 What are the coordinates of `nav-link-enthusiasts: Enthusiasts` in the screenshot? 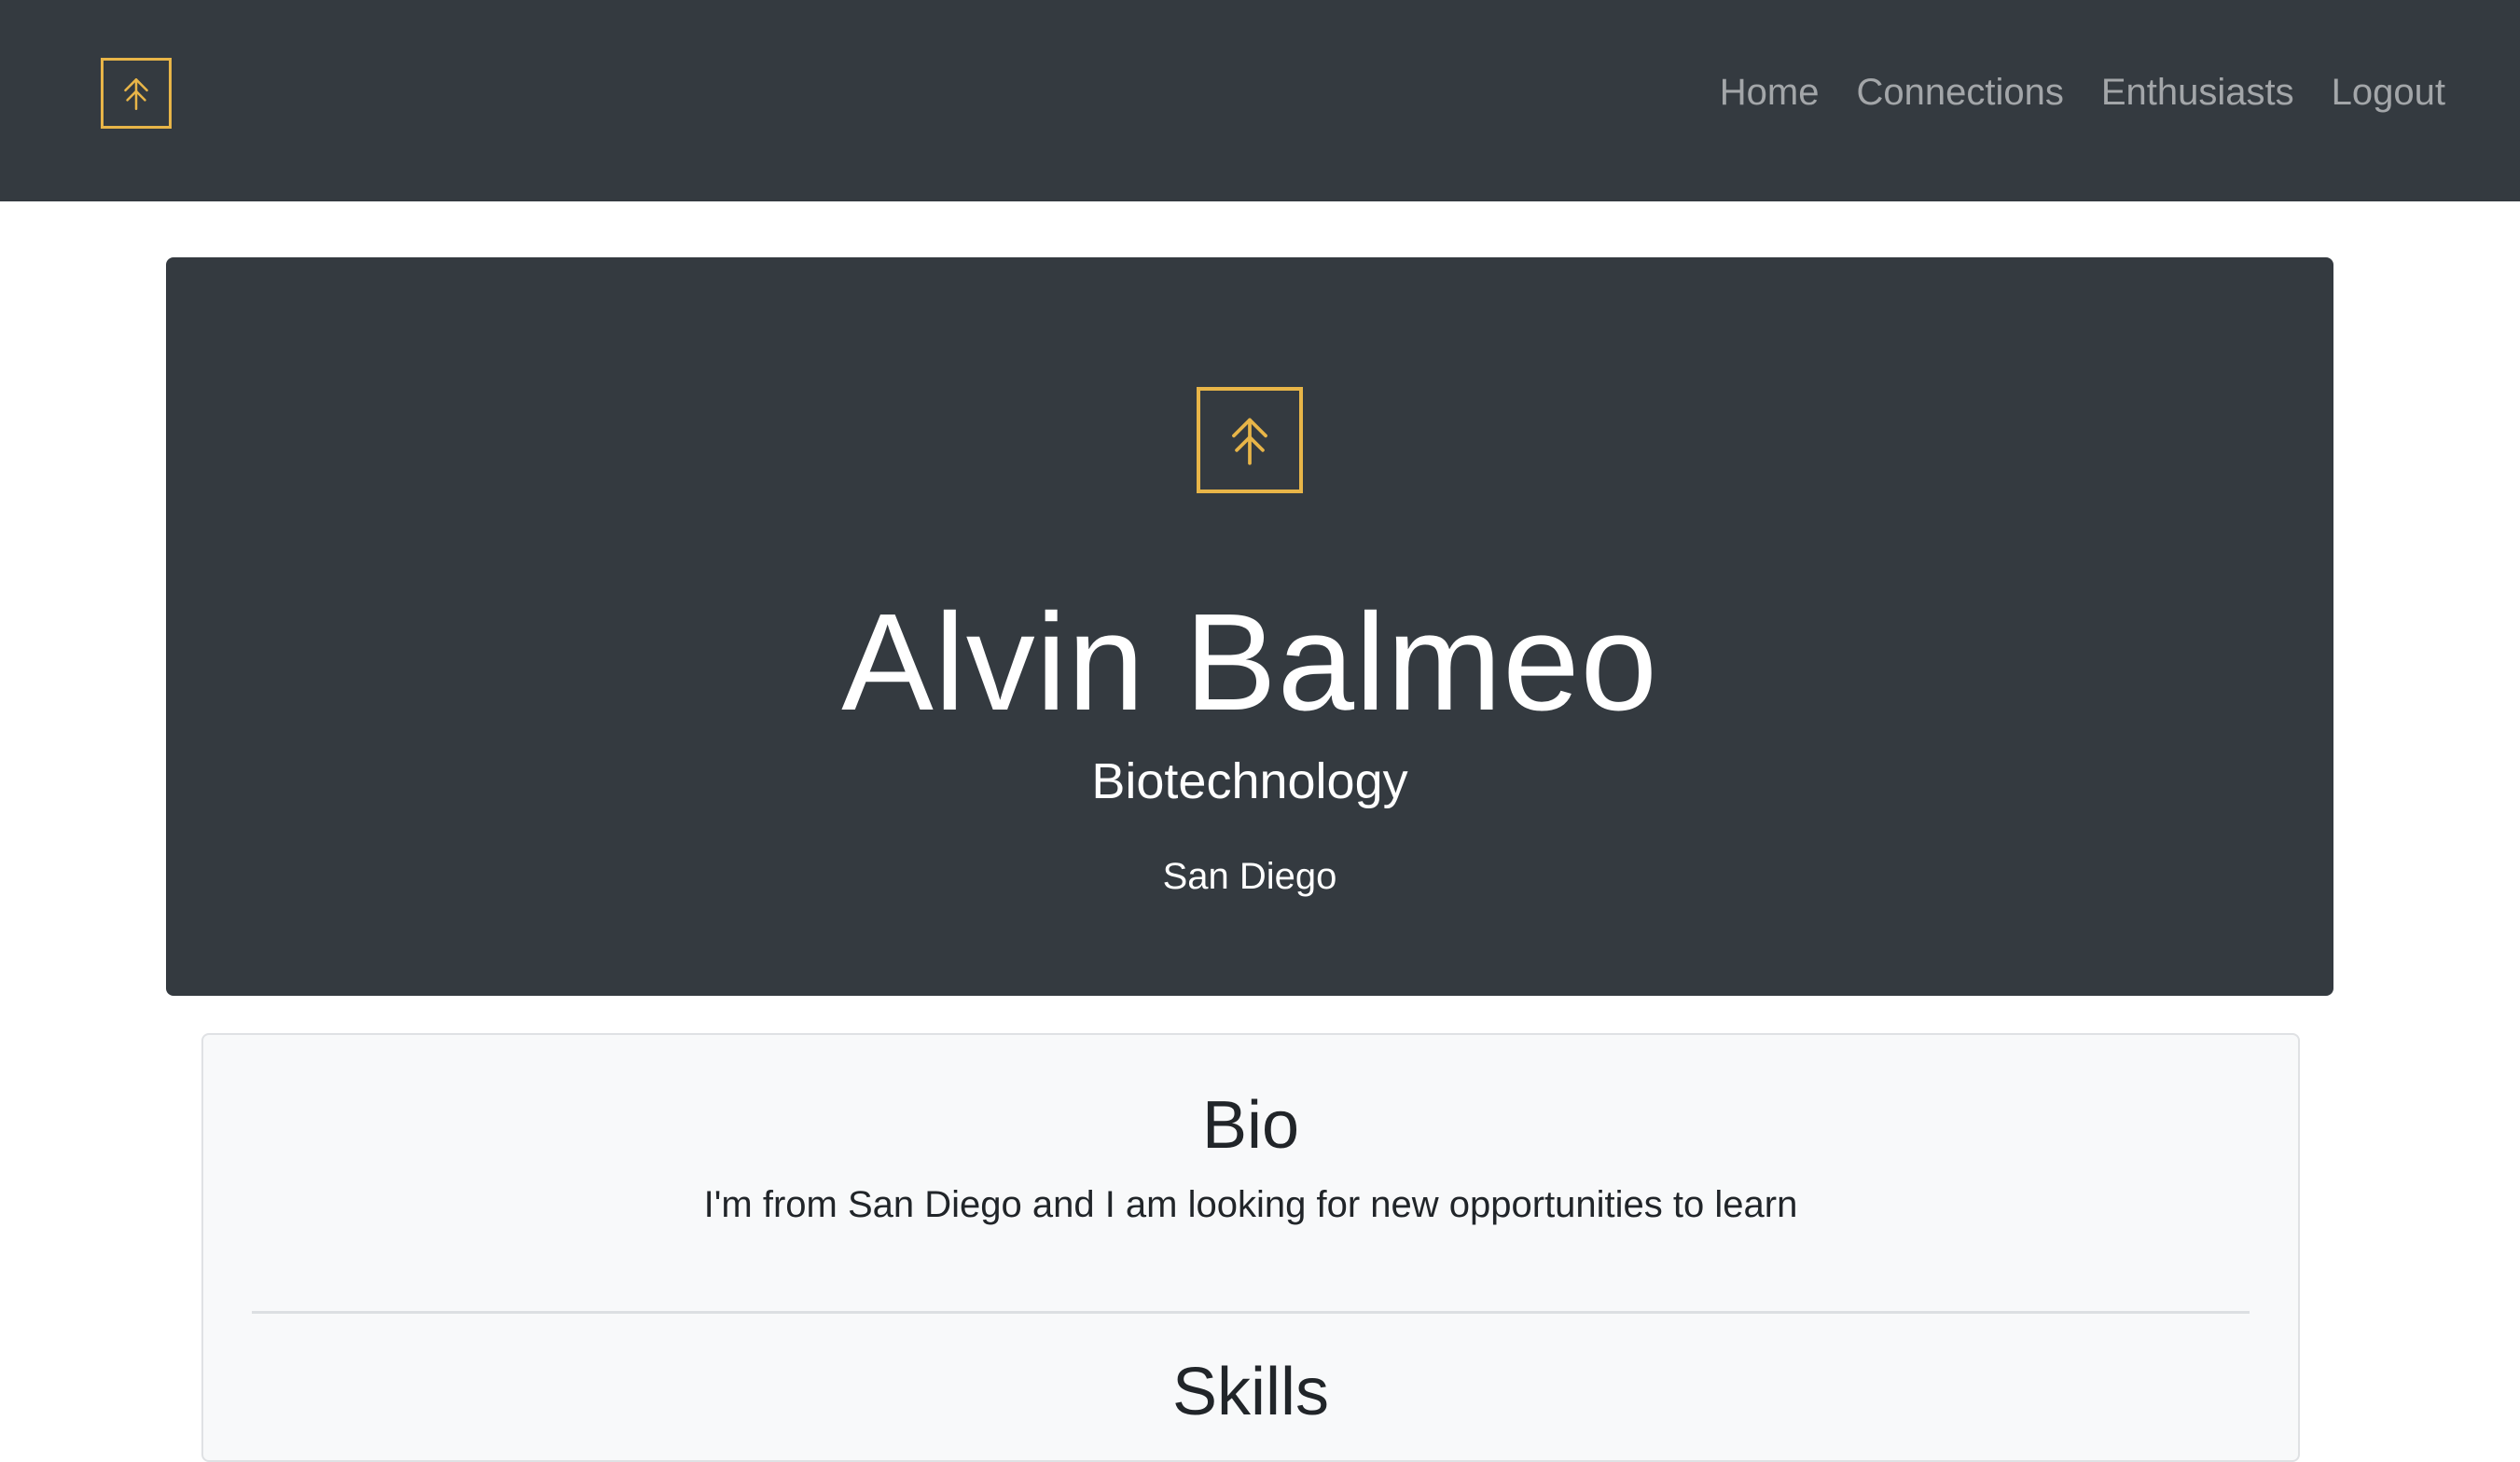 It's located at (2197, 93).